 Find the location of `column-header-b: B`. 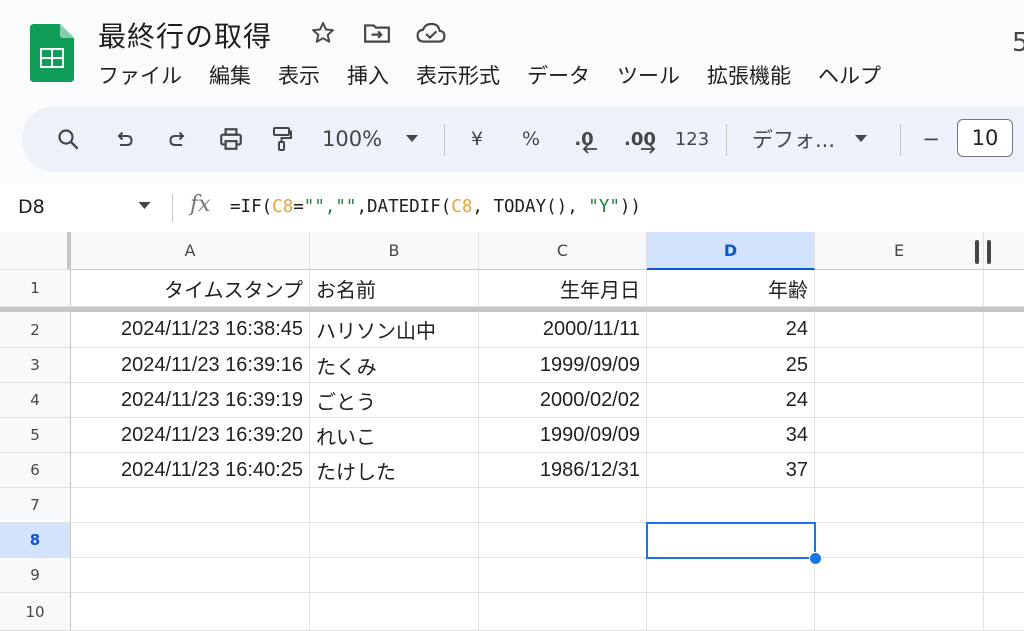

column-header-b: B is located at coordinates (394, 251).